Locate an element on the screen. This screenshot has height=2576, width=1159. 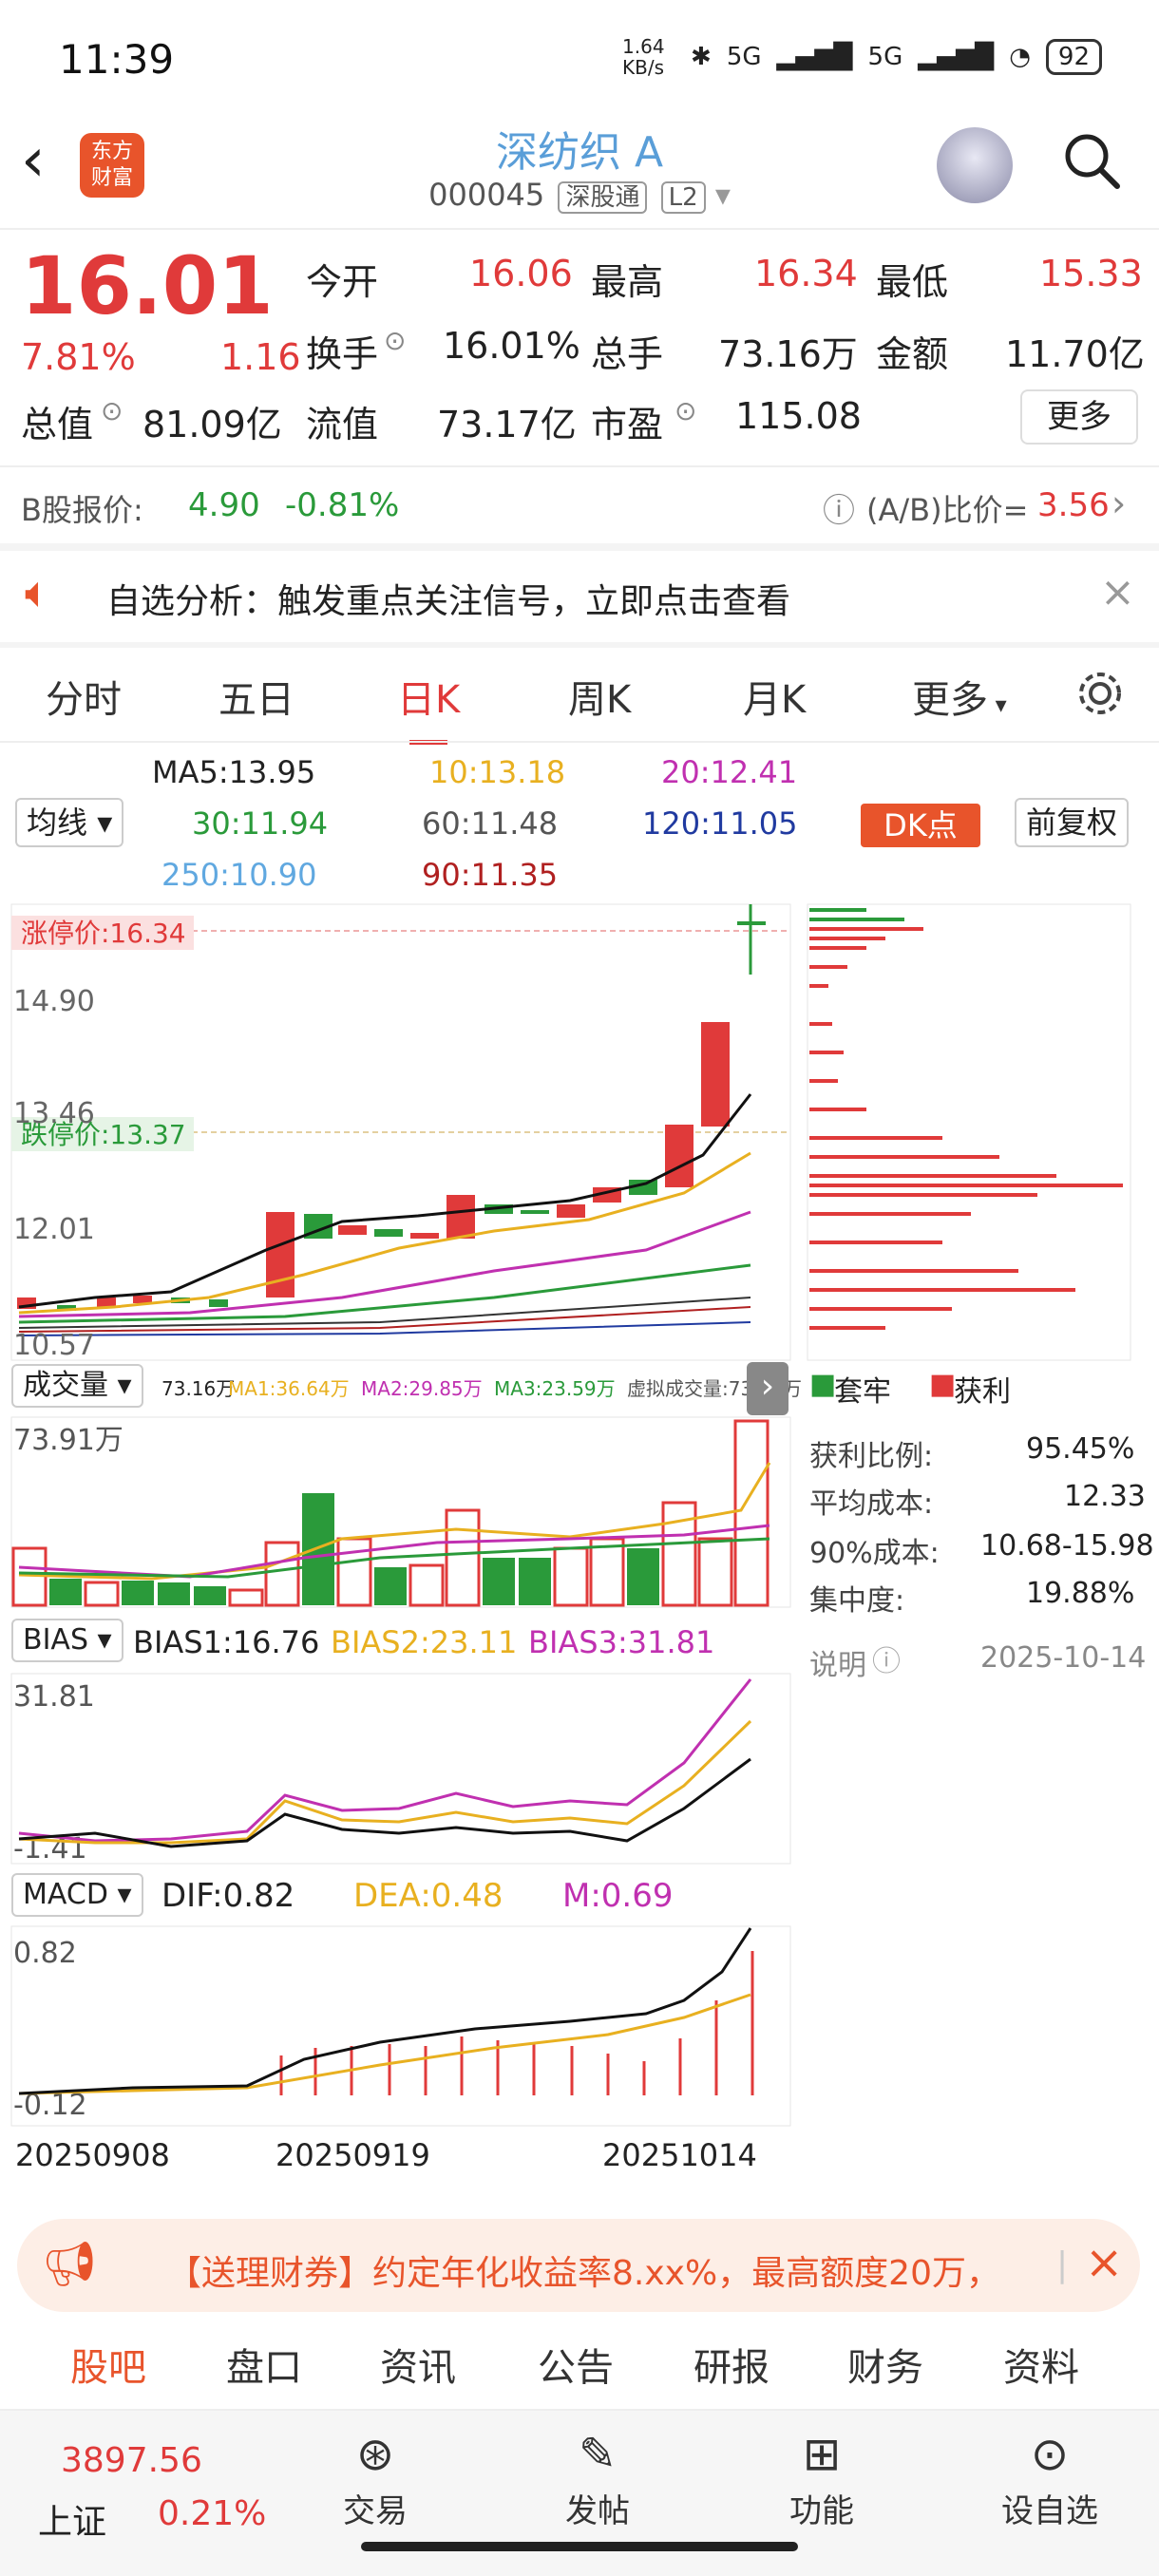
more-button: 更多 is located at coordinates (1079, 417).